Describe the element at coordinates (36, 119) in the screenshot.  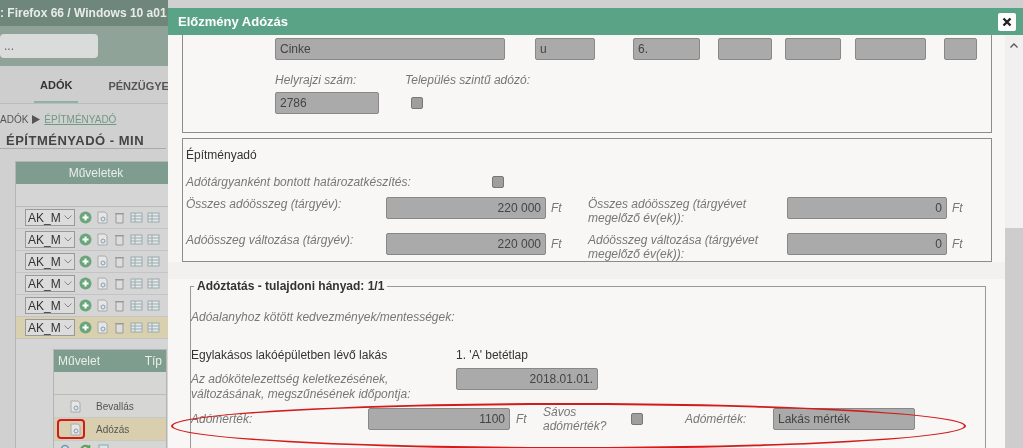
I see `triangle-icon` at that location.